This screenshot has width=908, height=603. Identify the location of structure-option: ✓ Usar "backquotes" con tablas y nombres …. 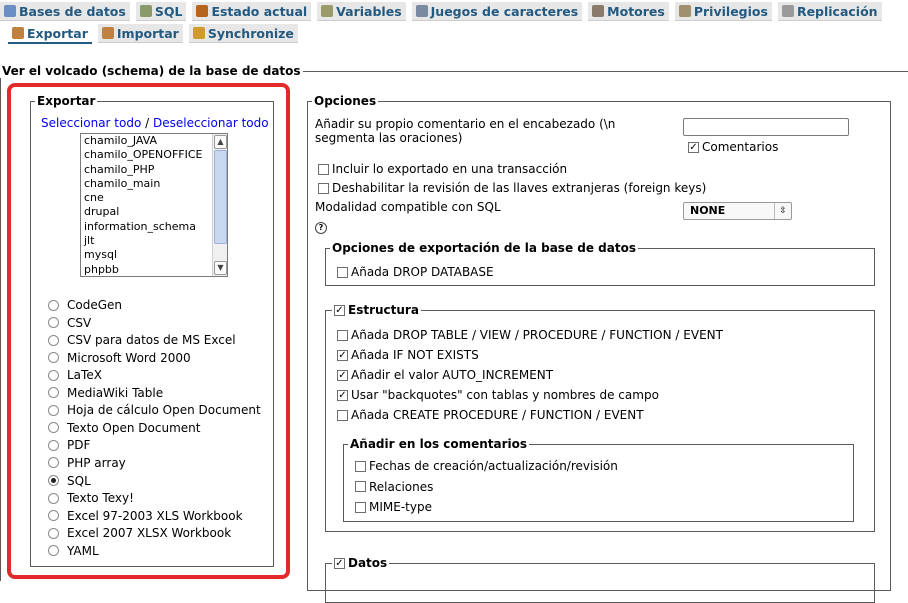
(498, 395).